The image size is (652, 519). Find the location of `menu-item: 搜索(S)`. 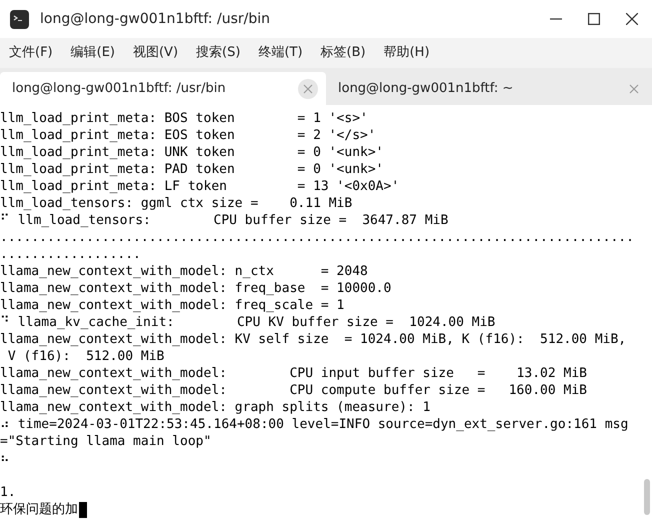

menu-item: 搜索(S) is located at coordinates (218, 53).